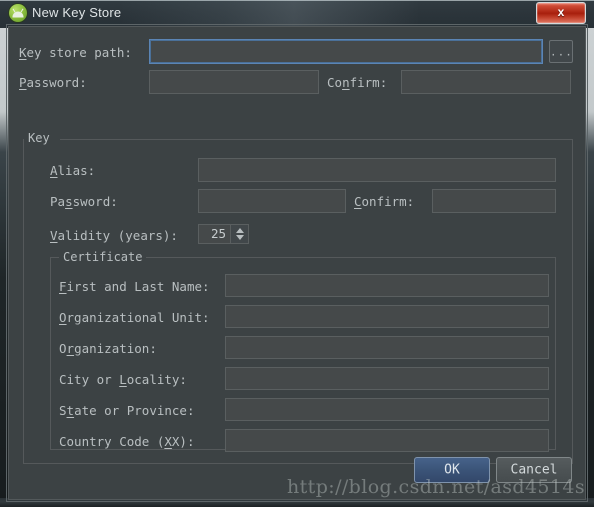  Describe the element at coordinates (103, 257) in the screenshot. I see `certificate-group-title: Certificate` at that location.